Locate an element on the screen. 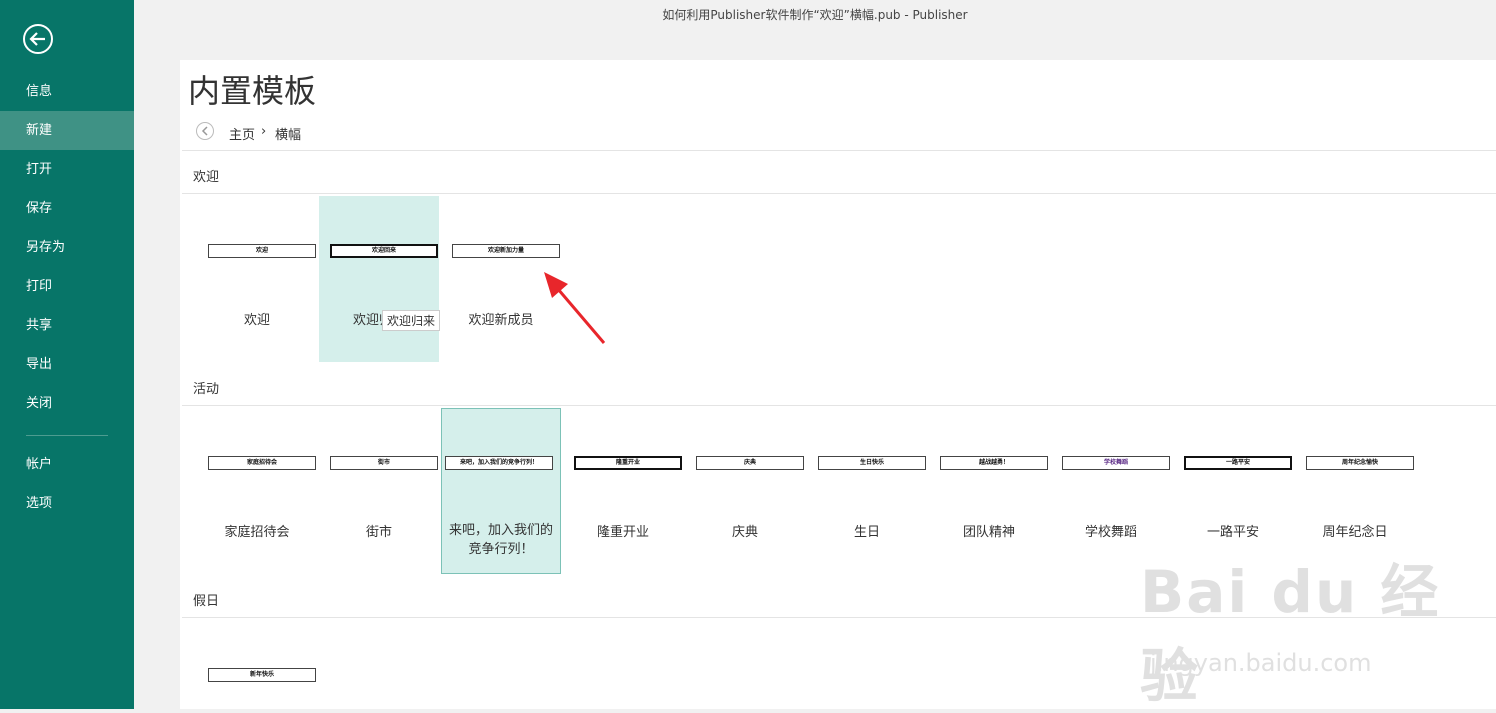 Image resolution: width=1496 pixels, height=713 pixels. nav-close: 关闭 is located at coordinates (67, 403).